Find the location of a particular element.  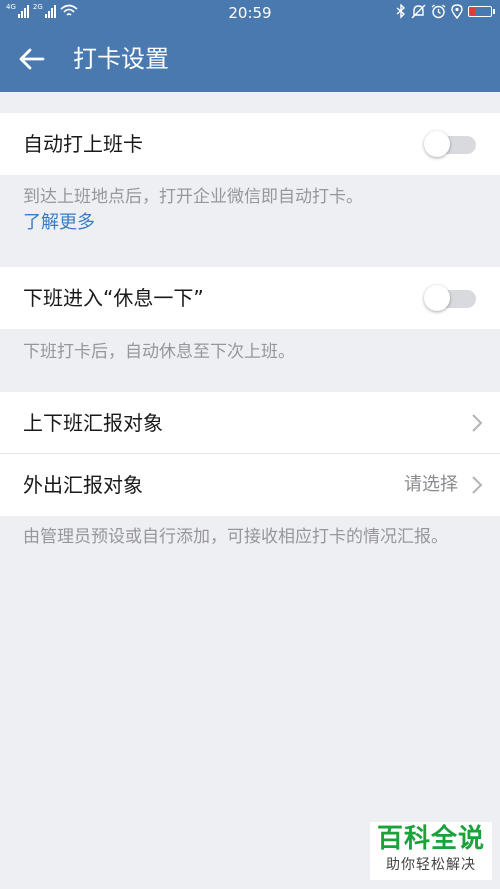

auto-clock-in-toggle is located at coordinates (450, 144).